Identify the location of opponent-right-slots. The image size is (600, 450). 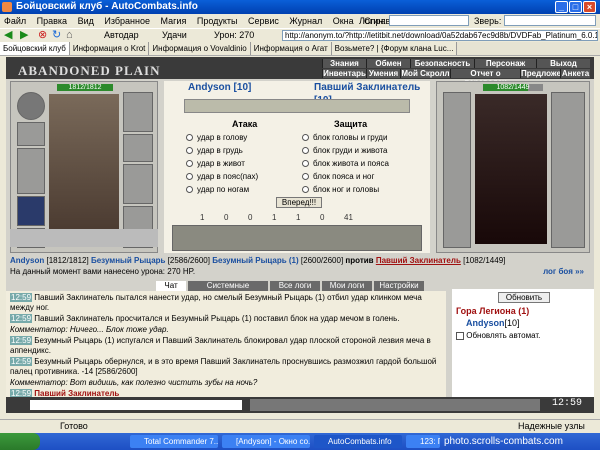
(568, 170).